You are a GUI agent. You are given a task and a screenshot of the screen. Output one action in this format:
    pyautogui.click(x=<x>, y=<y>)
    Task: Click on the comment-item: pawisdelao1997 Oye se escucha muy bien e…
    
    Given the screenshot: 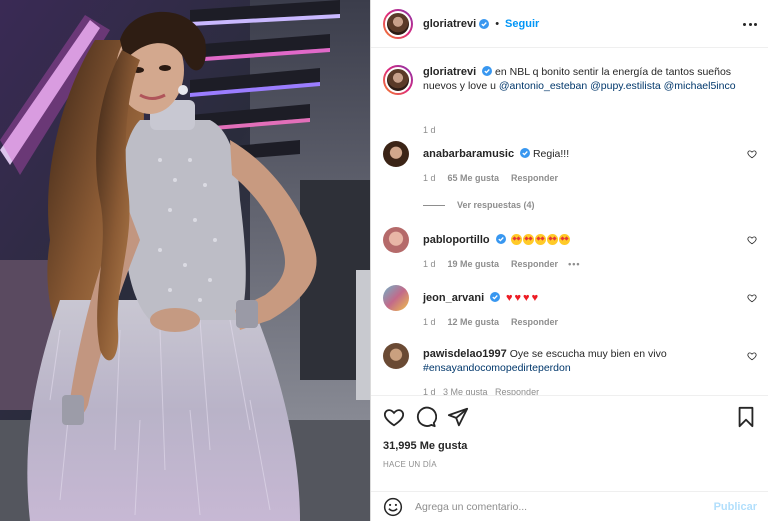 What is the action you would take?
    pyautogui.click(x=570, y=369)
    